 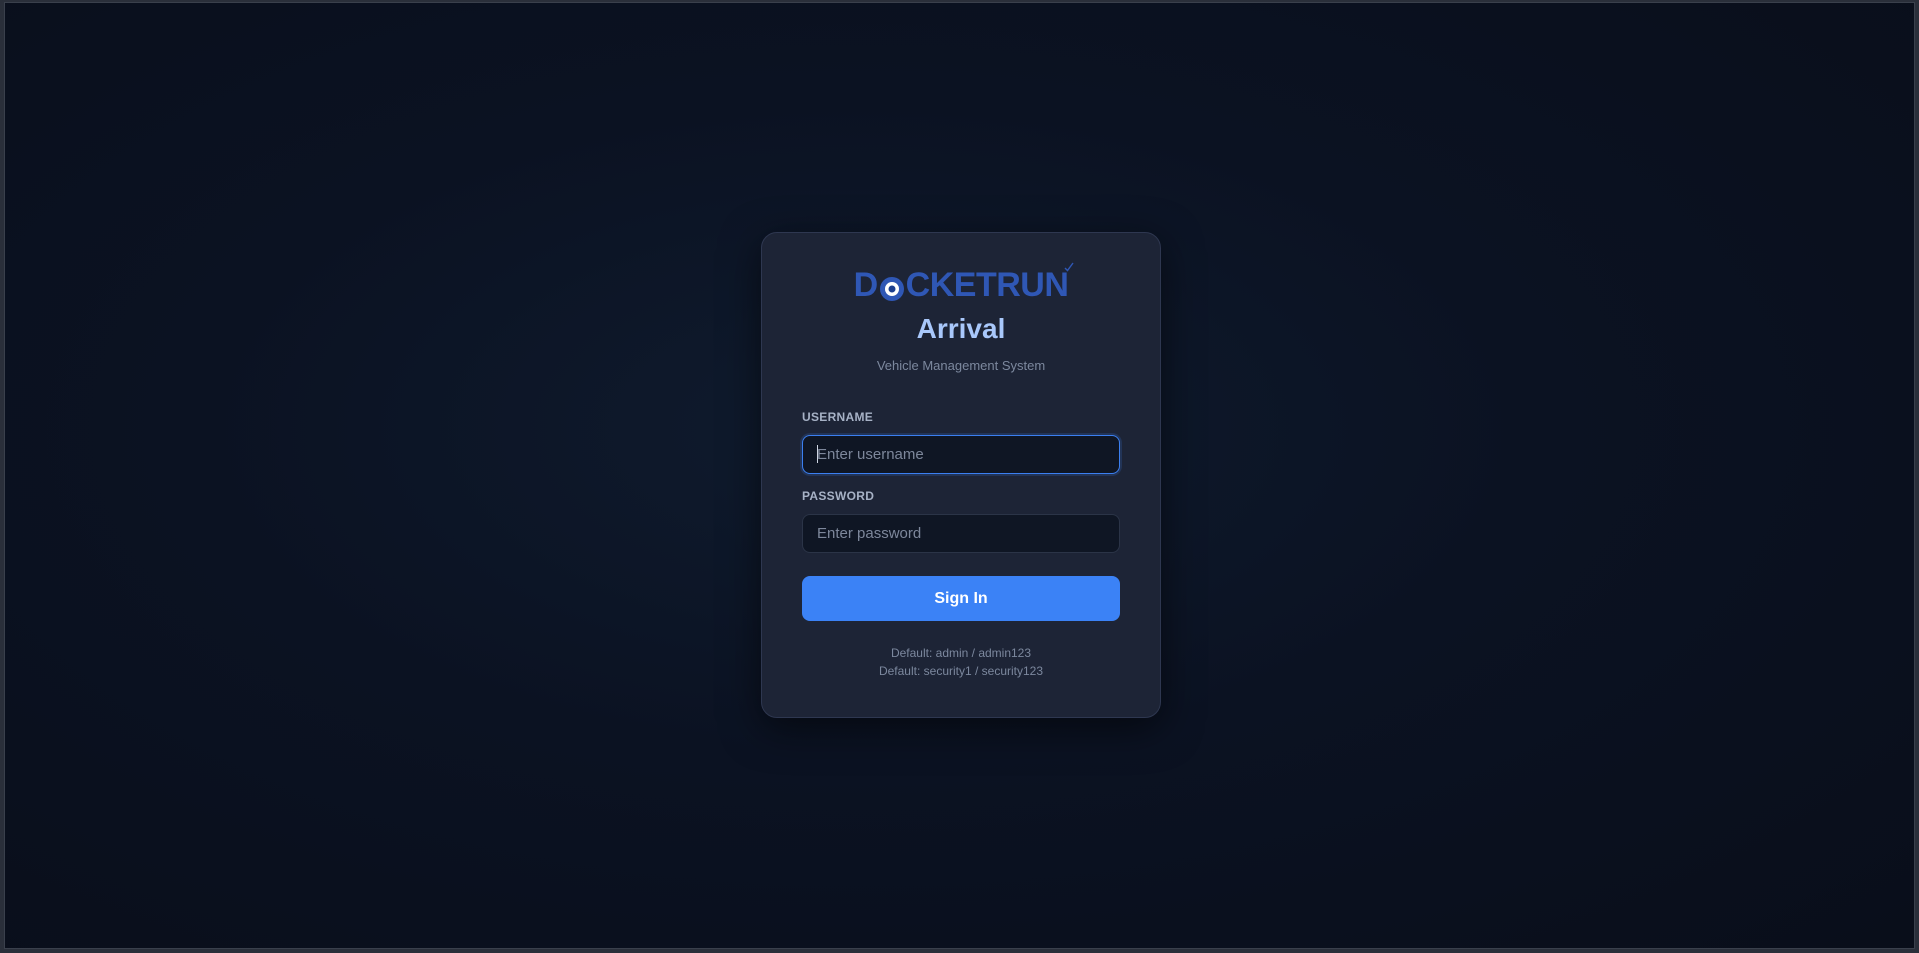 I want to click on brand-logo: D CKETRUN, so click(x=961, y=283).